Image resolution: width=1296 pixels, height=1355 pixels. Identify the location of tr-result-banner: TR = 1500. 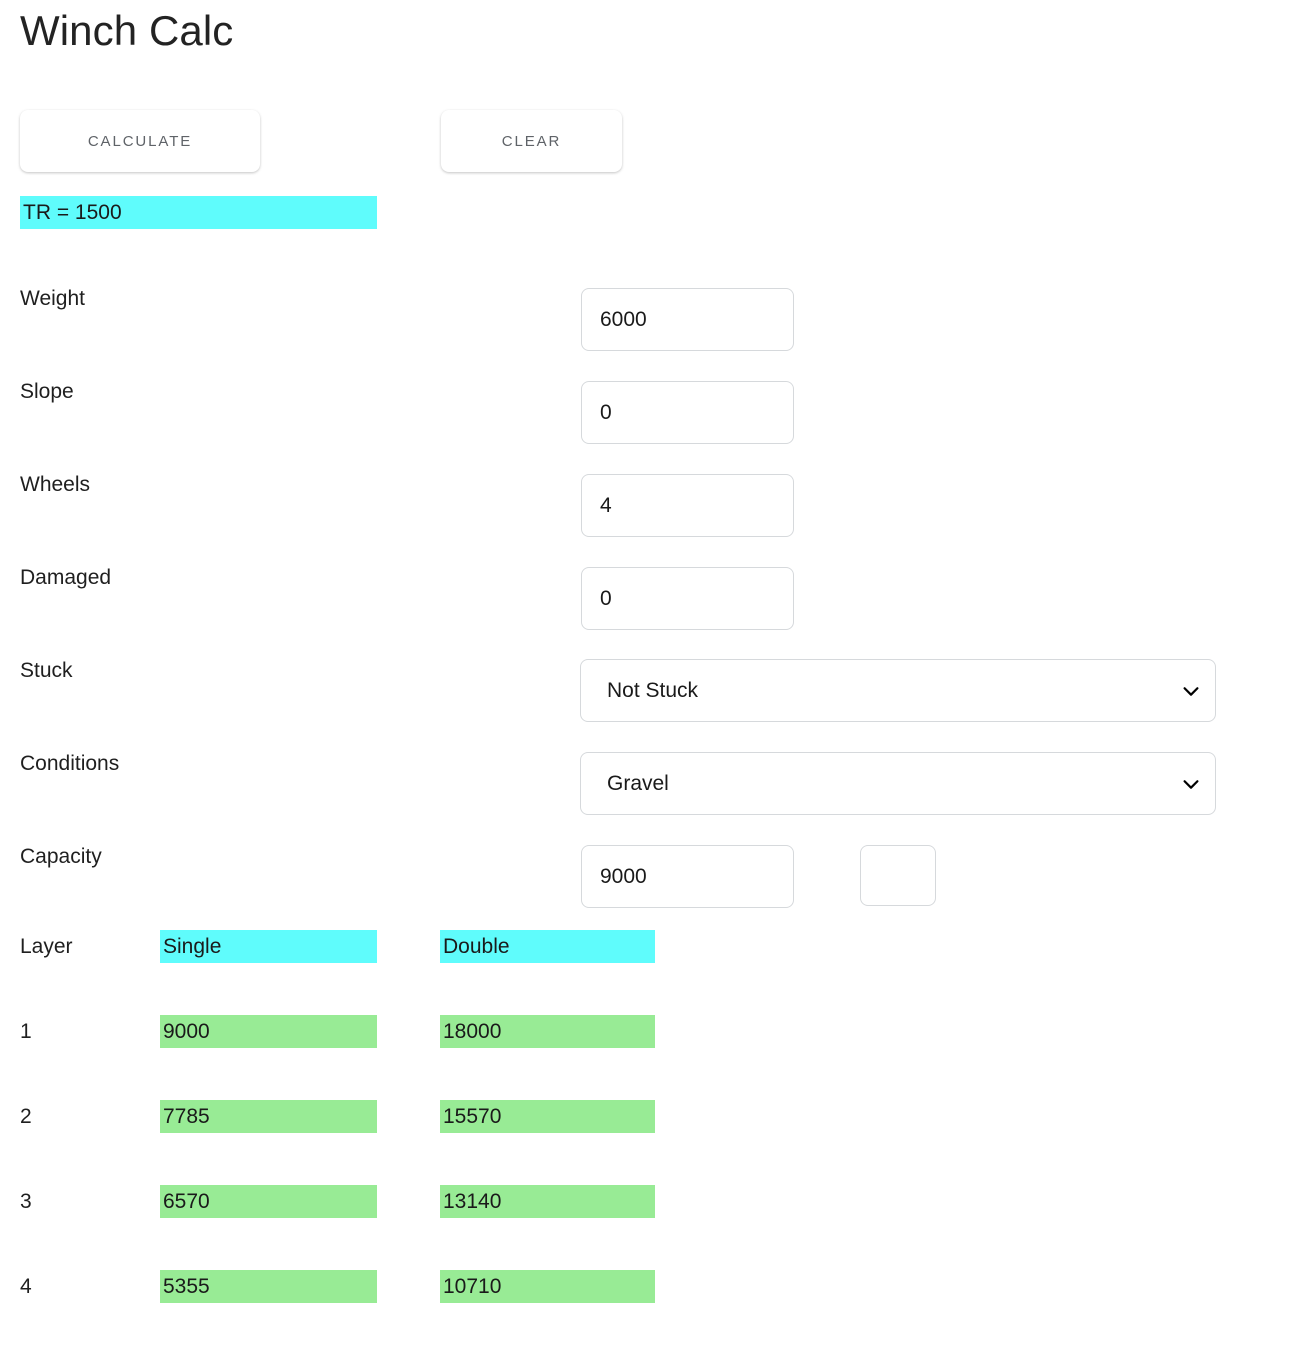
(198, 212).